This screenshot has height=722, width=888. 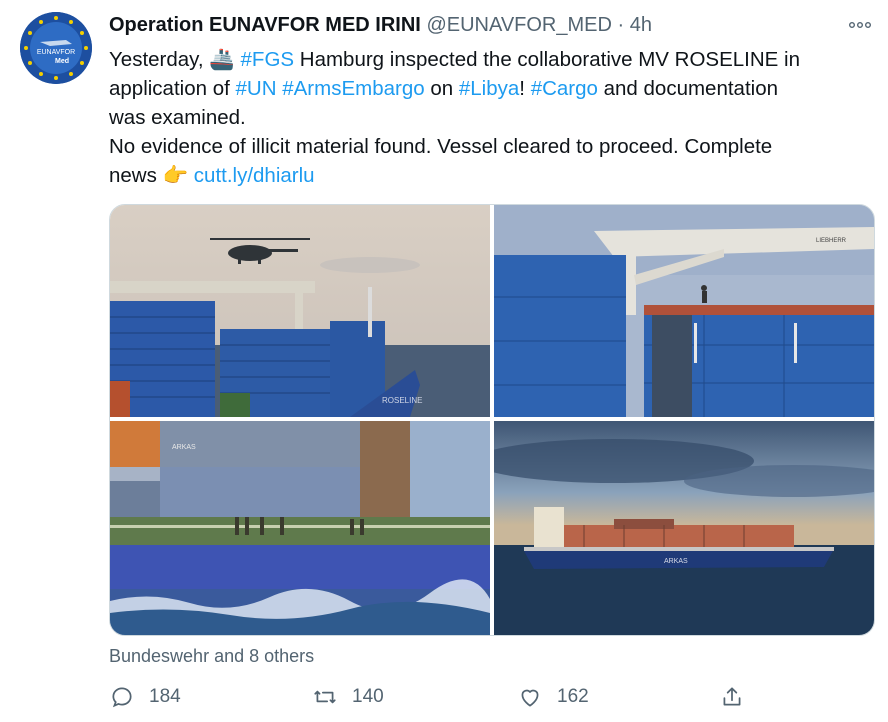 I want to click on eunavfor-logo-icon: EUNAVFOR Med, so click(x=56, y=48).